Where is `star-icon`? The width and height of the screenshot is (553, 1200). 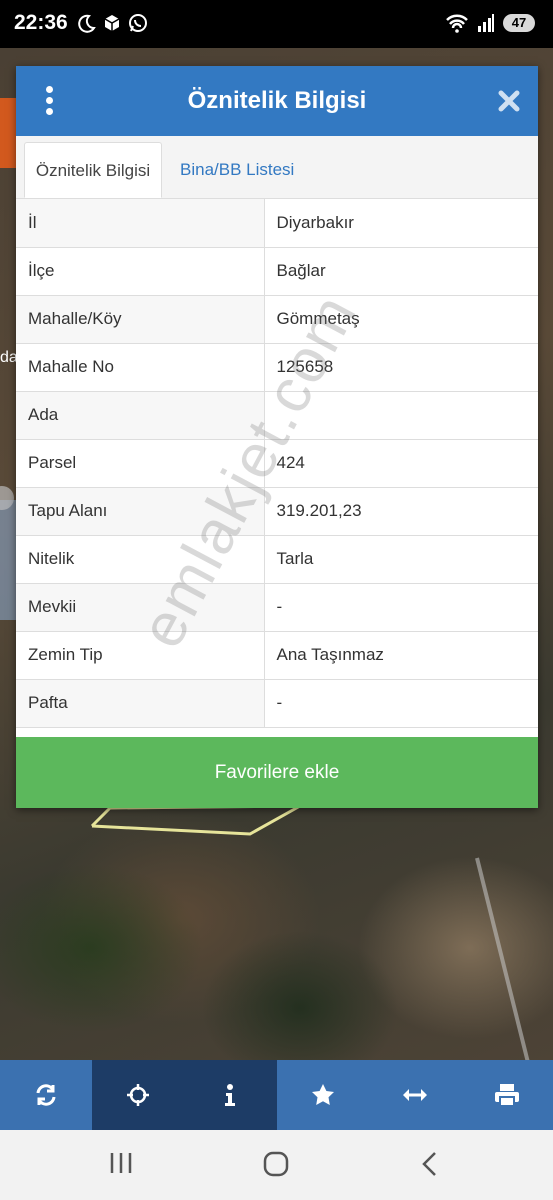
star-icon is located at coordinates (322, 1094).